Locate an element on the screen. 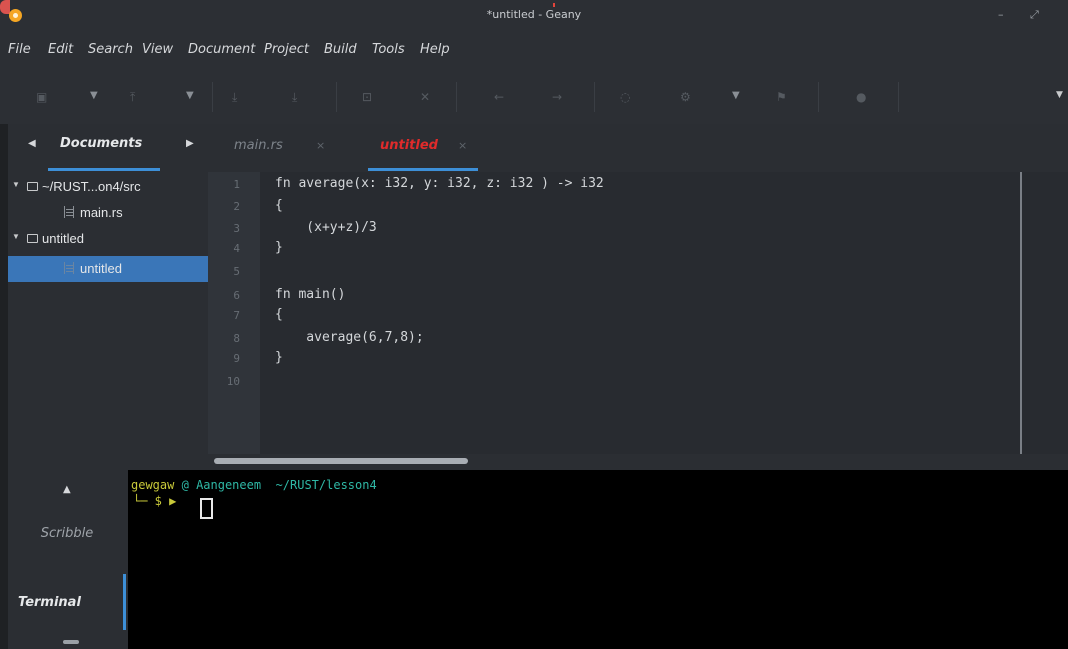 This screenshot has height=649, width=1068. menu-edit: Edit is located at coordinates (60, 49).